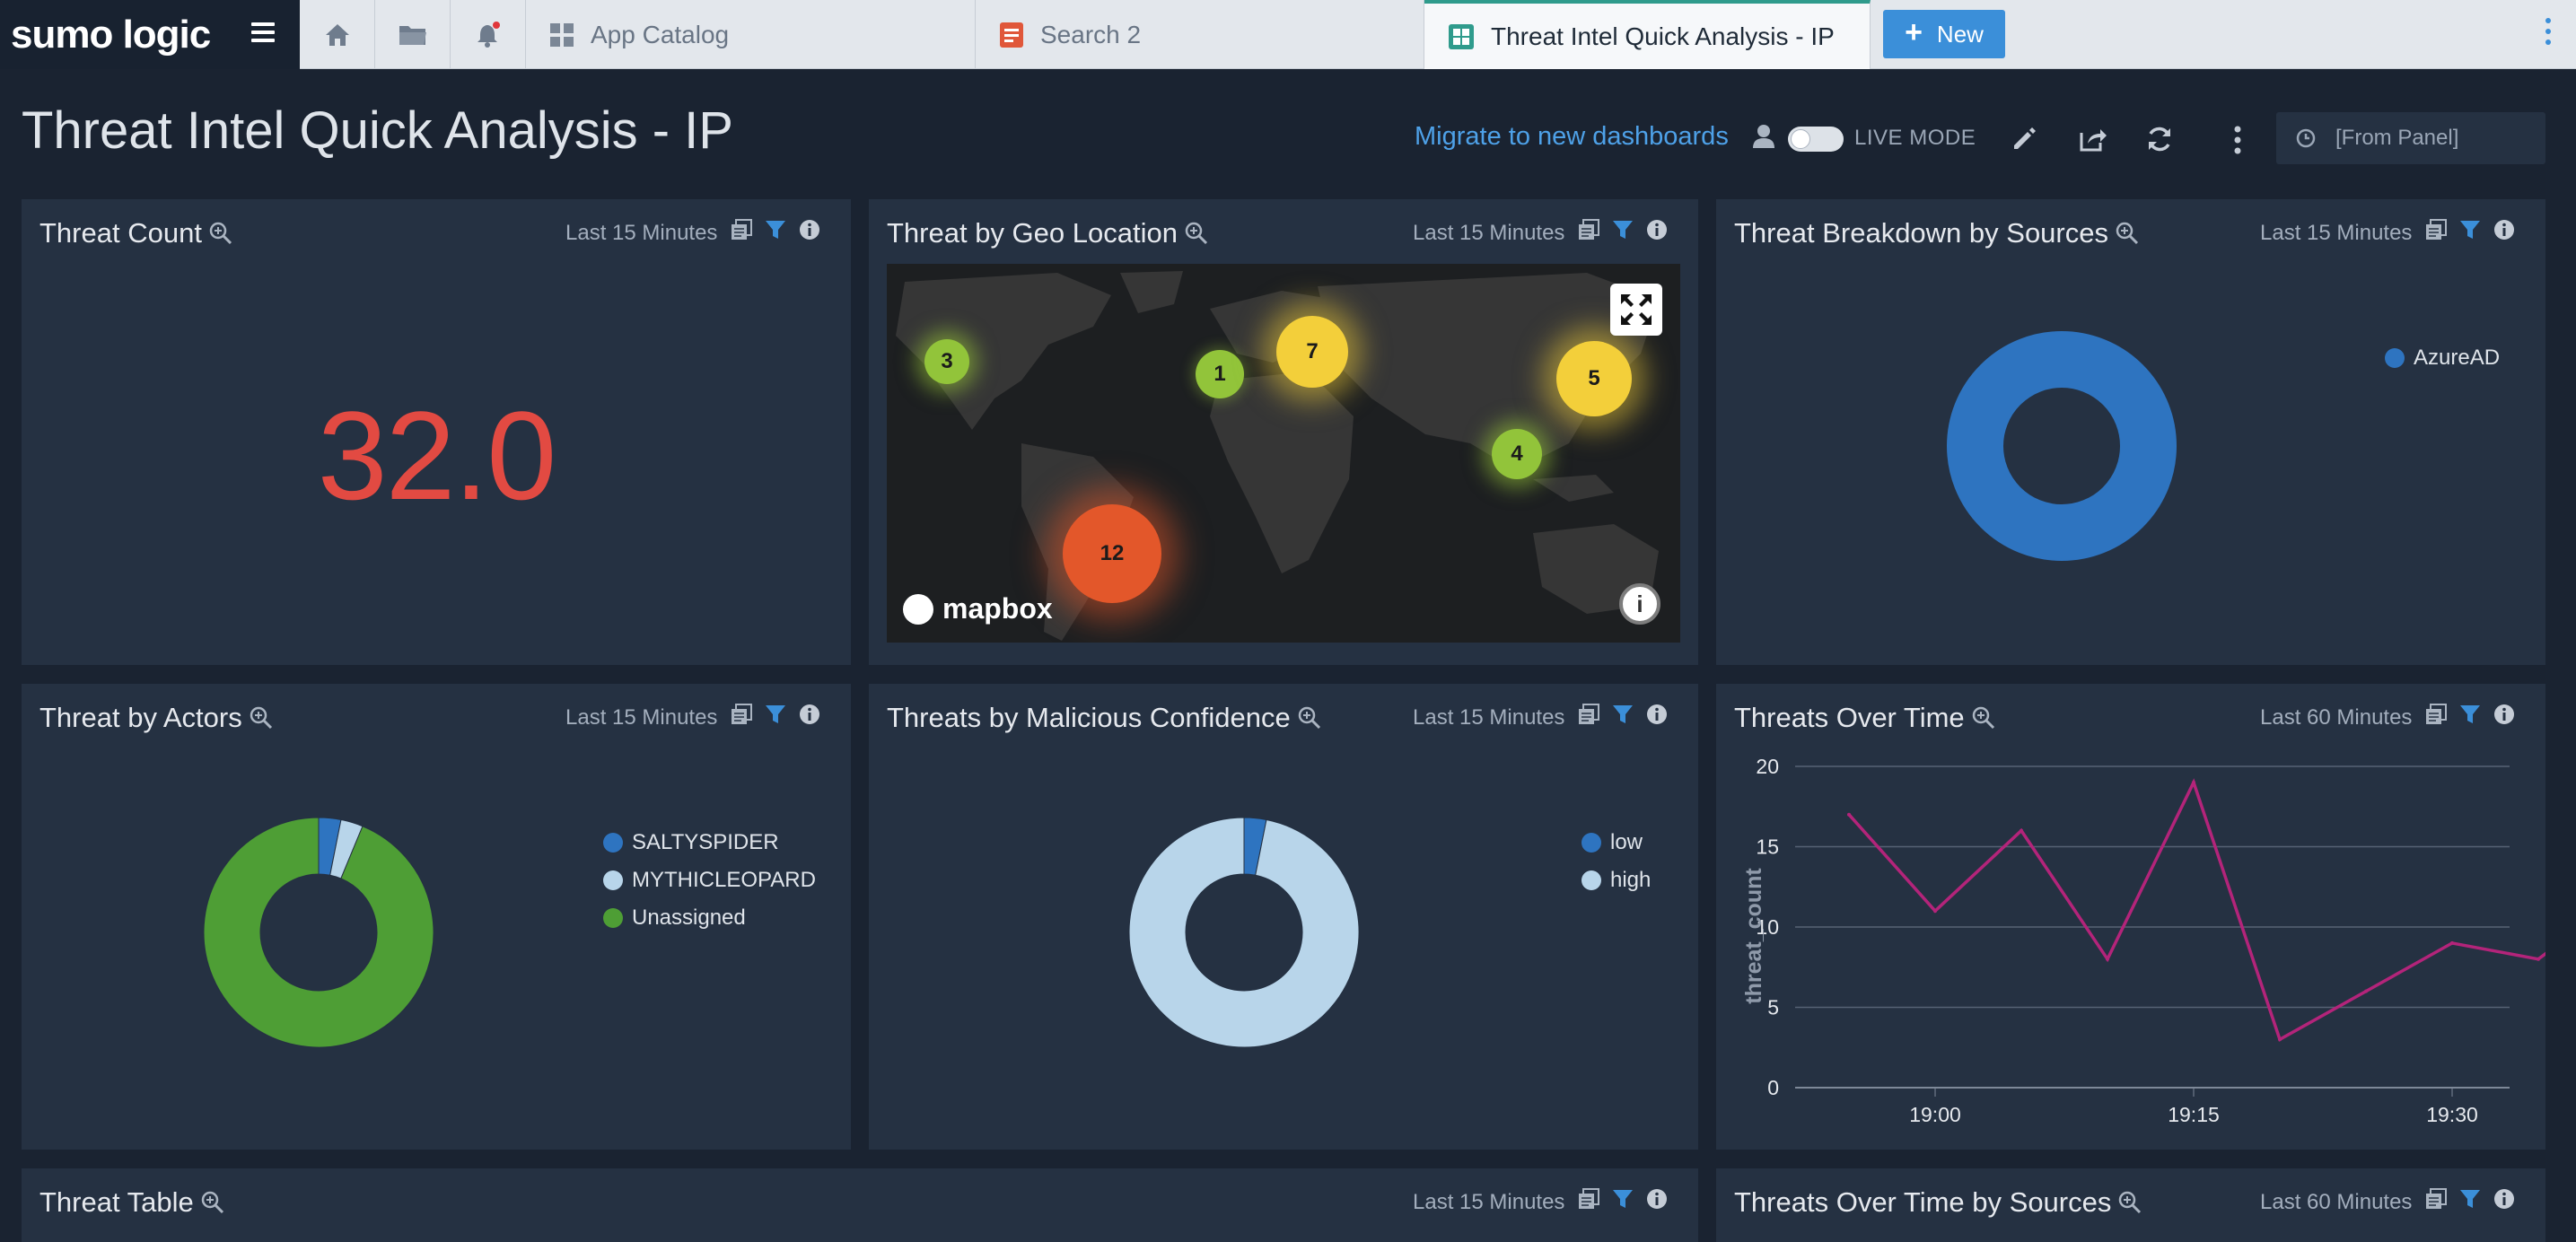 This screenshot has width=2576, height=1242. Describe the element at coordinates (2548, 34) in the screenshot. I see `more-options-icon` at that location.